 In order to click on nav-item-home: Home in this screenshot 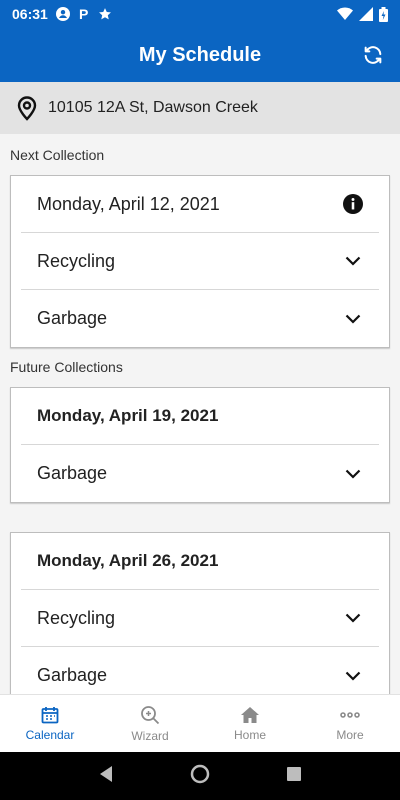, I will do `click(250, 723)`.